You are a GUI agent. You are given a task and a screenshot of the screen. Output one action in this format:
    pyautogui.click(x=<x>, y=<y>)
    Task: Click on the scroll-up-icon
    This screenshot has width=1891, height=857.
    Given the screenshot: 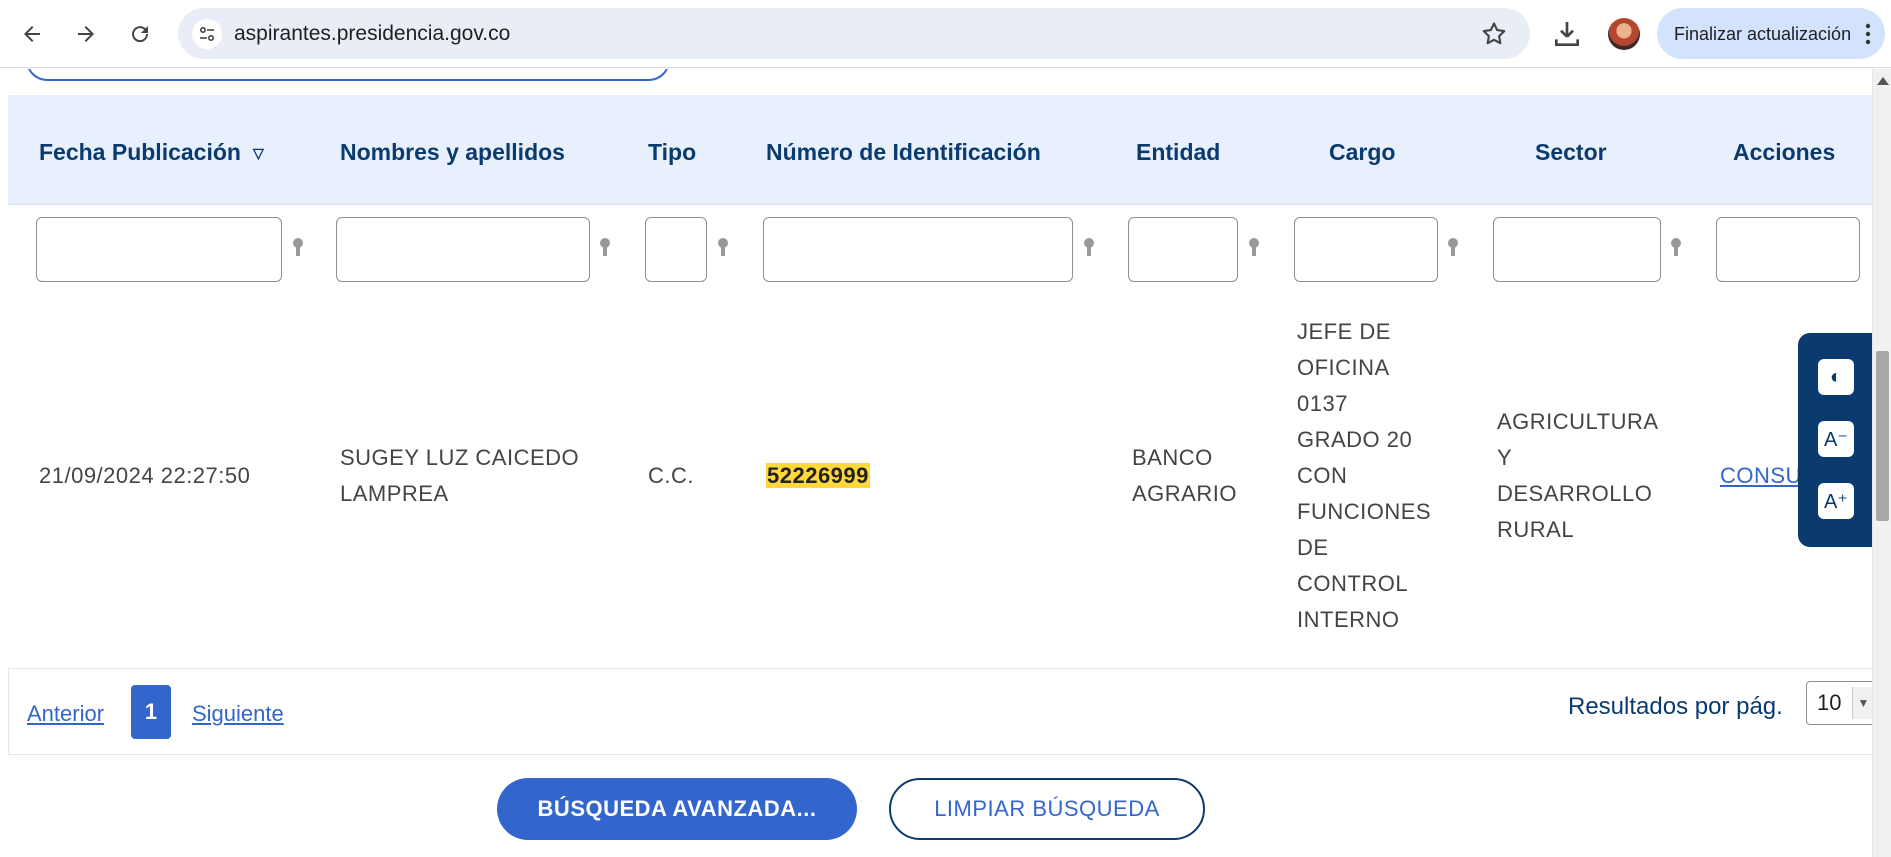 What is the action you would take?
    pyautogui.click(x=1883, y=81)
    